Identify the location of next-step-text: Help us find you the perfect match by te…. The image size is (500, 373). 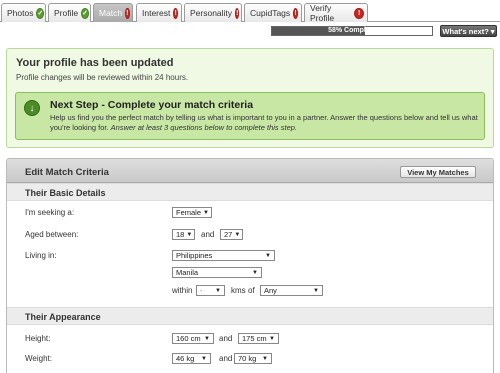
(265, 123).